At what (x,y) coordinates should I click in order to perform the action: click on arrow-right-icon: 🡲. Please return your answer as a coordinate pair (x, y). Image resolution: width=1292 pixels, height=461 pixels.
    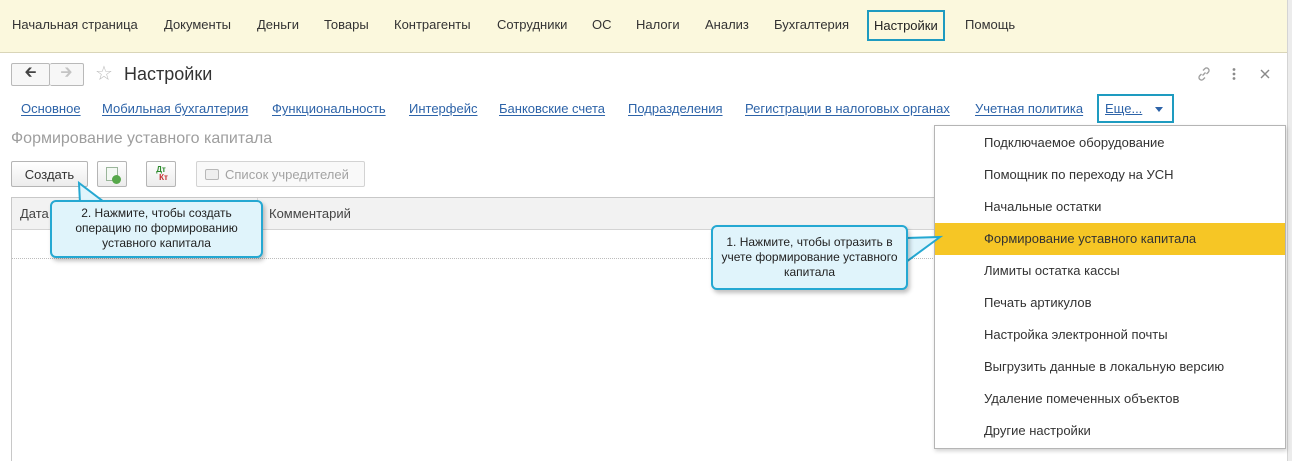
    Looking at the image, I should click on (66, 72).